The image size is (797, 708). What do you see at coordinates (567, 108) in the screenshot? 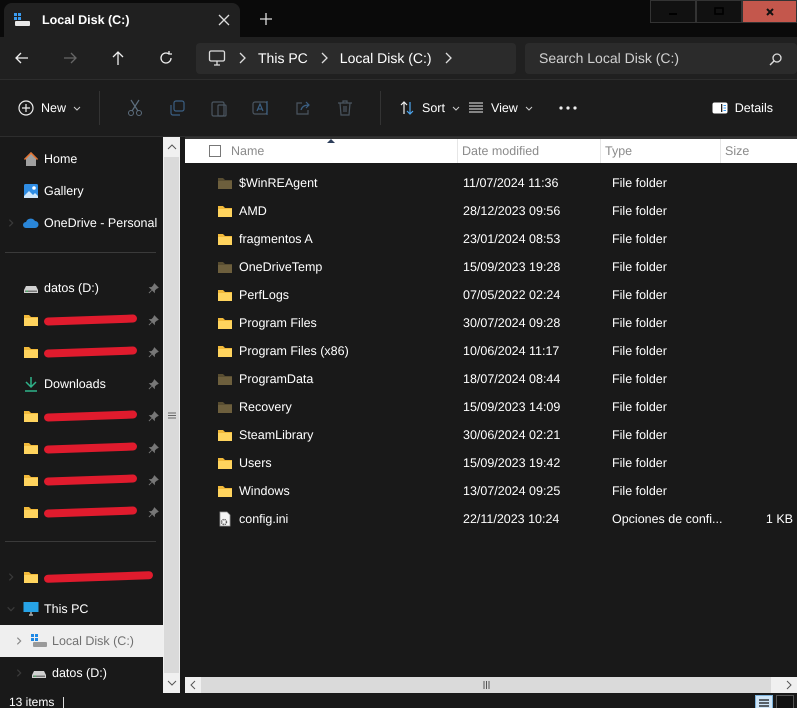
I see `more-icon` at bounding box center [567, 108].